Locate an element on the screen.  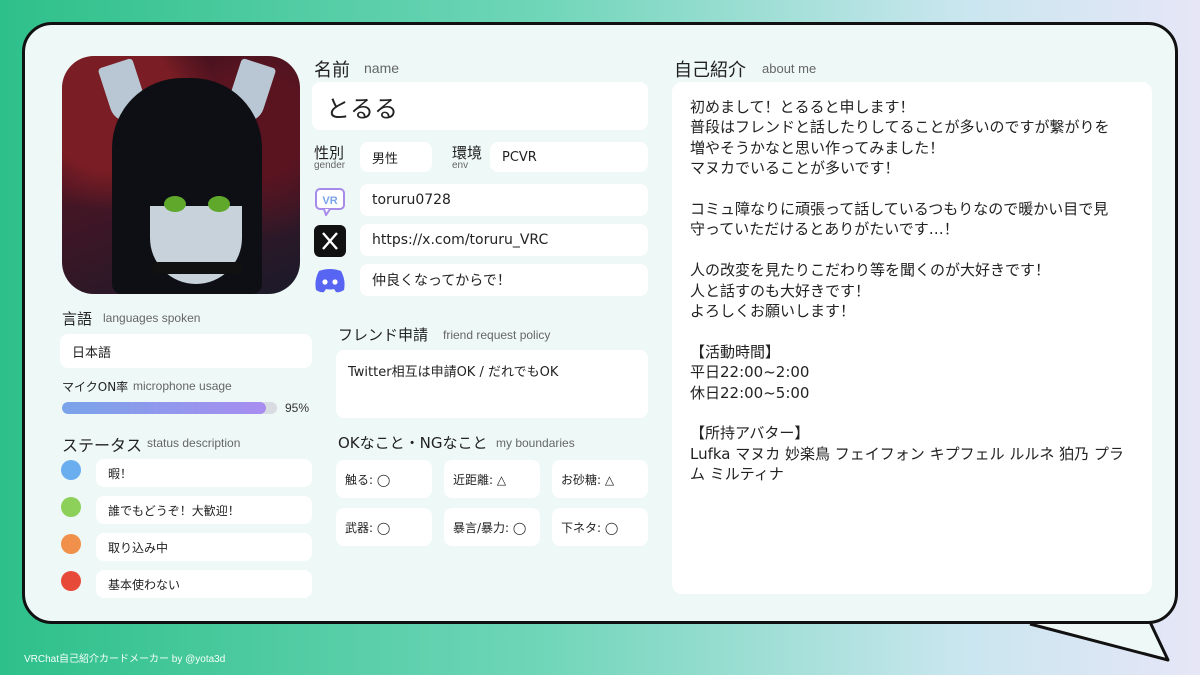
x-link: https://x.com/toruru_VRC is located at coordinates (504, 240).